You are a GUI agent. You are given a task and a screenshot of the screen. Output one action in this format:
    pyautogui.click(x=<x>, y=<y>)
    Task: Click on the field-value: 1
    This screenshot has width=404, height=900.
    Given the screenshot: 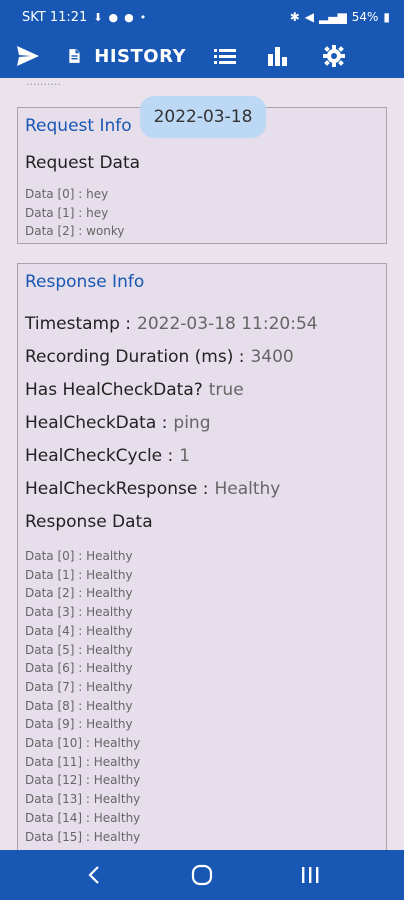 What is the action you would take?
    pyautogui.click(x=185, y=456)
    